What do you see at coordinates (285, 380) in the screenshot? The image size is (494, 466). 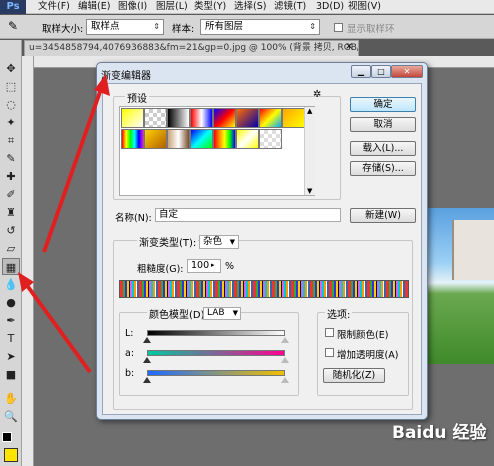 I see `b-max-thumb` at bounding box center [285, 380].